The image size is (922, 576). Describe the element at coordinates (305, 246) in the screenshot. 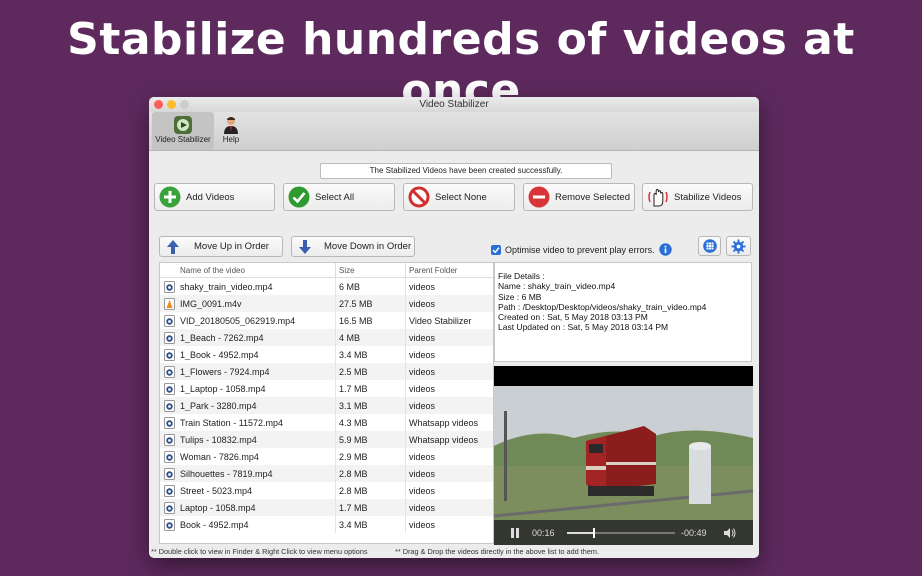

I see `arrow-down-icon` at that location.